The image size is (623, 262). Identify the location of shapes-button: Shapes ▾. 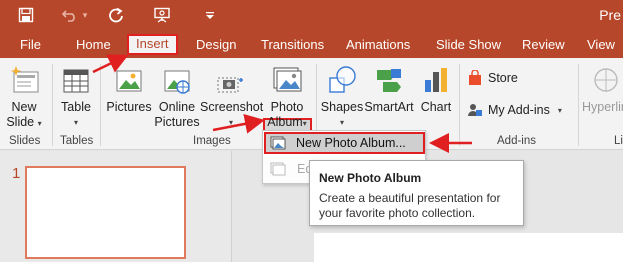
(342, 97).